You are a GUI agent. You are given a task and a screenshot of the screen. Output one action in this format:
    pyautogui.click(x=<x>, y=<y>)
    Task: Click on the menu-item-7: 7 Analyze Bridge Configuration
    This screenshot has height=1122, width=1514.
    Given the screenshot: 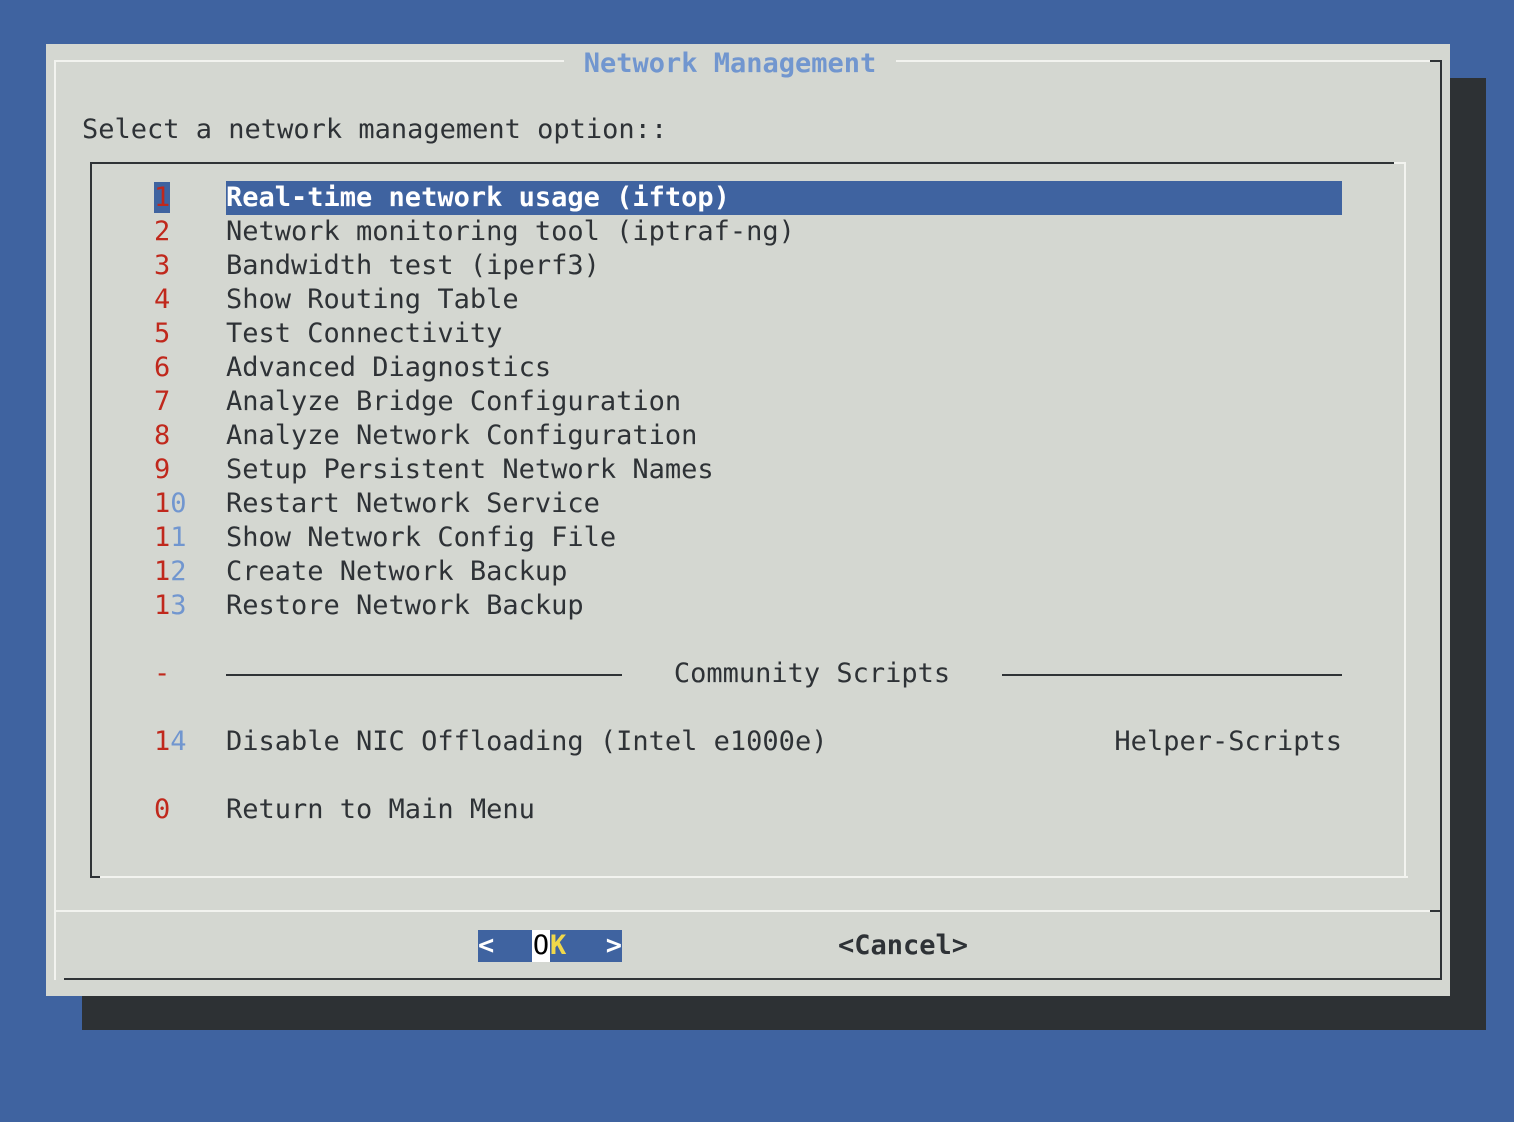 What is the action you would take?
    pyautogui.click(x=748, y=402)
    